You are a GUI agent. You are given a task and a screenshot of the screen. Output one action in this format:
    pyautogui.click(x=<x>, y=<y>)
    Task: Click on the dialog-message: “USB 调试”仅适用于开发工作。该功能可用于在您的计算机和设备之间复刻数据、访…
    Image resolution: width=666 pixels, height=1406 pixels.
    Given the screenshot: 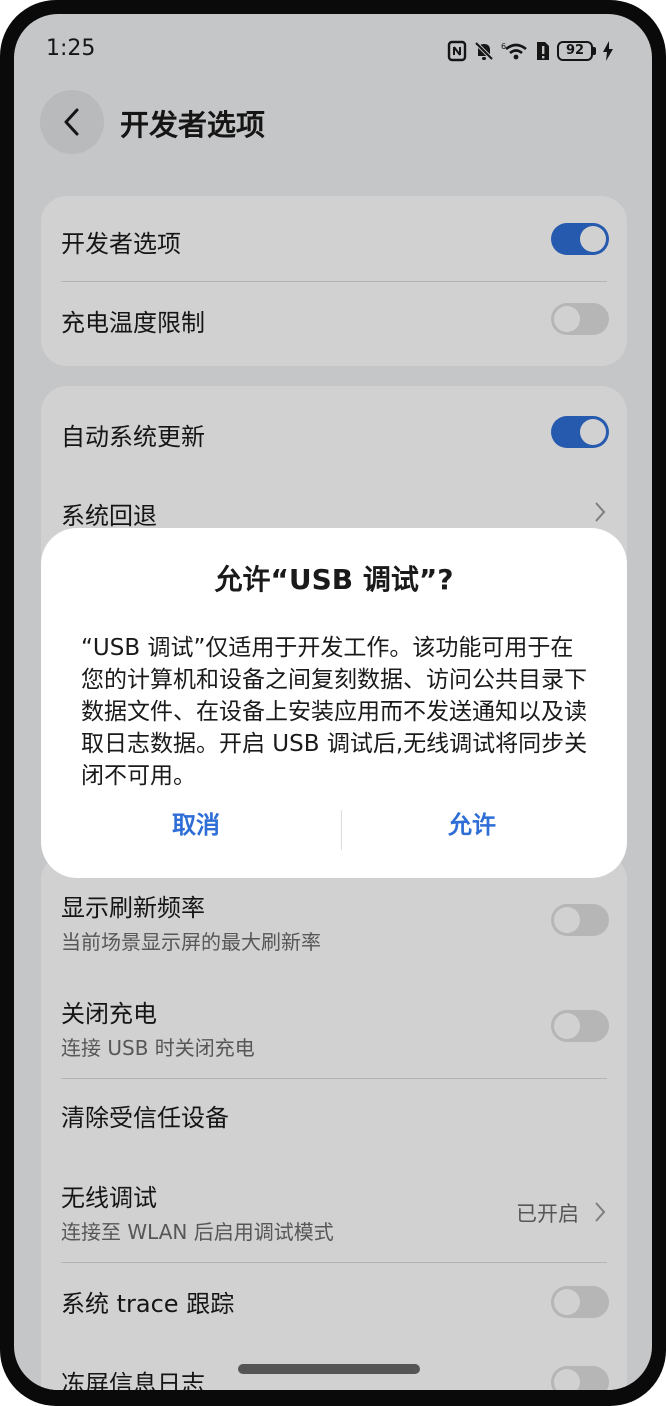 What is the action you would take?
    pyautogui.click(x=334, y=712)
    